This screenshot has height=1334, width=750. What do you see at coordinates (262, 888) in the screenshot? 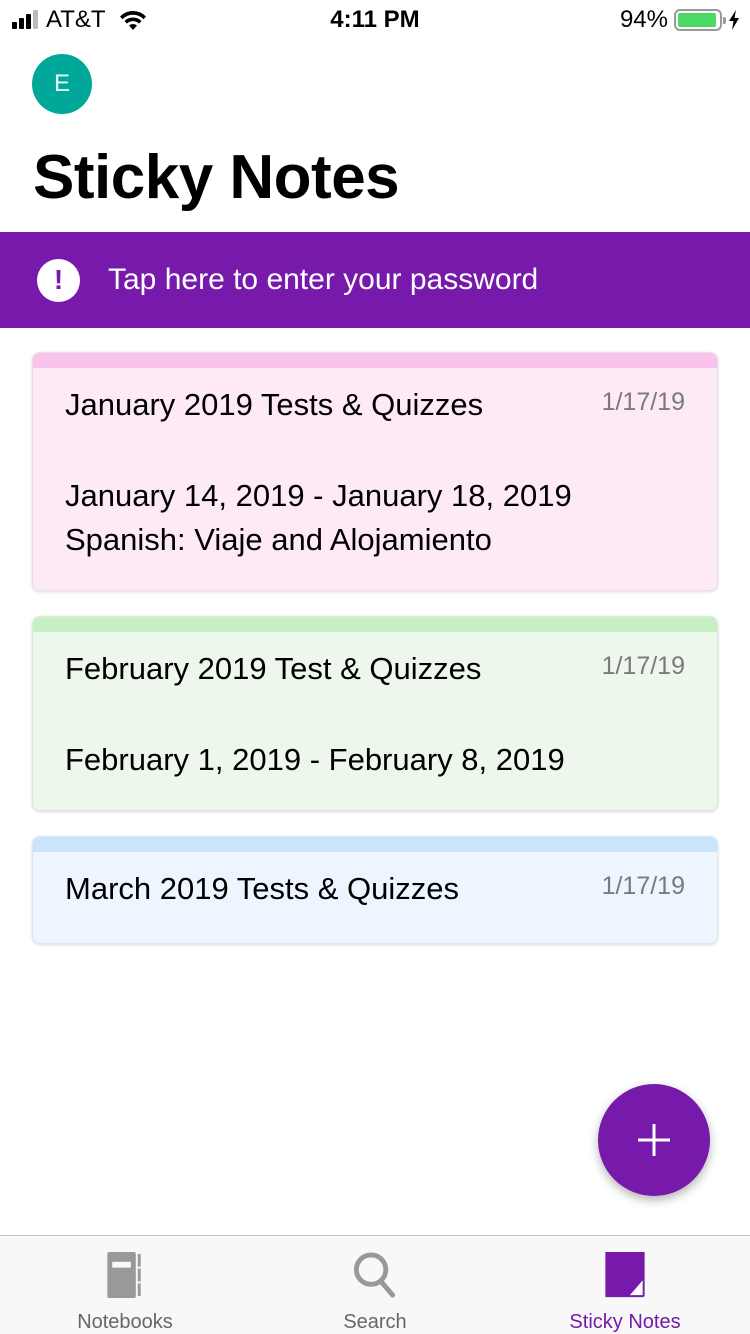
I see `note-title: March 2019 Tests & Quizzes` at bounding box center [262, 888].